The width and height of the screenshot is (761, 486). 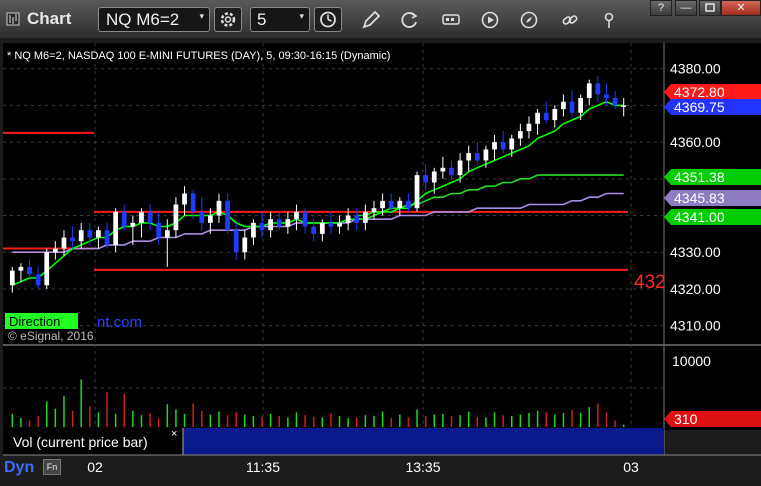 What do you see at coordinates (119, 322) in the screenshot?
I see `direction-url-tail: nt.com` at bounding box center [119, 322].